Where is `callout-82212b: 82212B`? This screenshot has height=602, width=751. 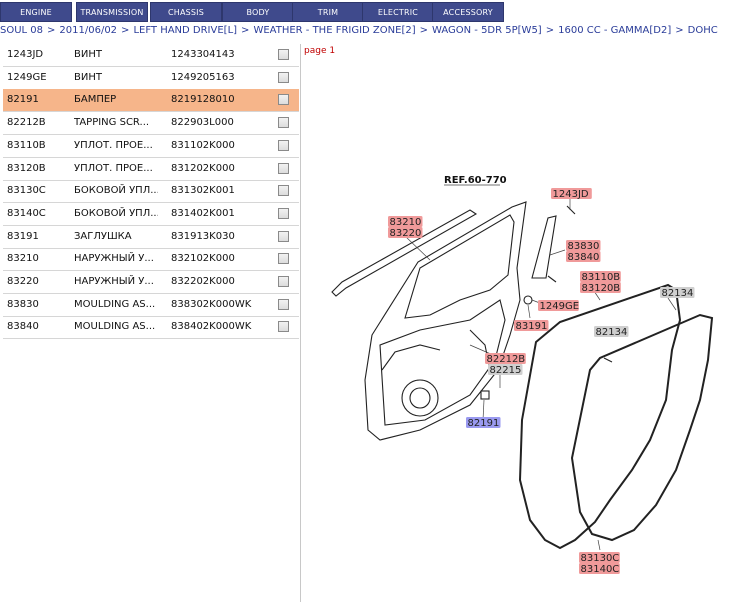
callout-82212b: 82212B is located at coordinates (506, 359).